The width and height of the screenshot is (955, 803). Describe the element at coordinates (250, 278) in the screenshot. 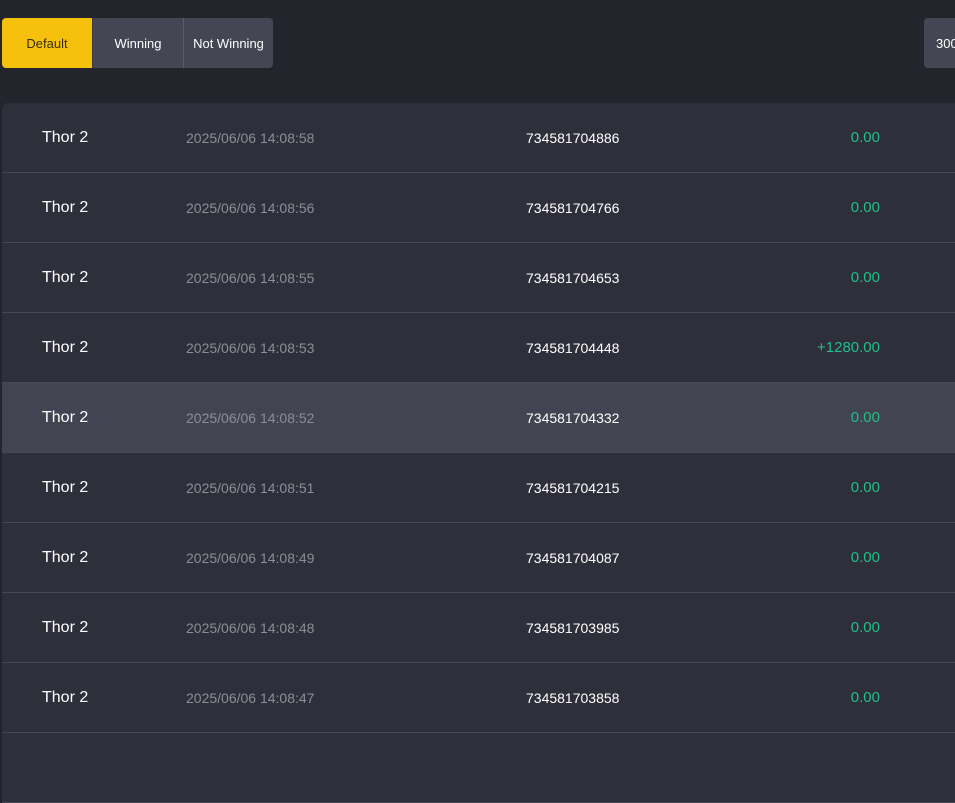

I see `bet-time: 2025/06/06 14:08:55` at that location.